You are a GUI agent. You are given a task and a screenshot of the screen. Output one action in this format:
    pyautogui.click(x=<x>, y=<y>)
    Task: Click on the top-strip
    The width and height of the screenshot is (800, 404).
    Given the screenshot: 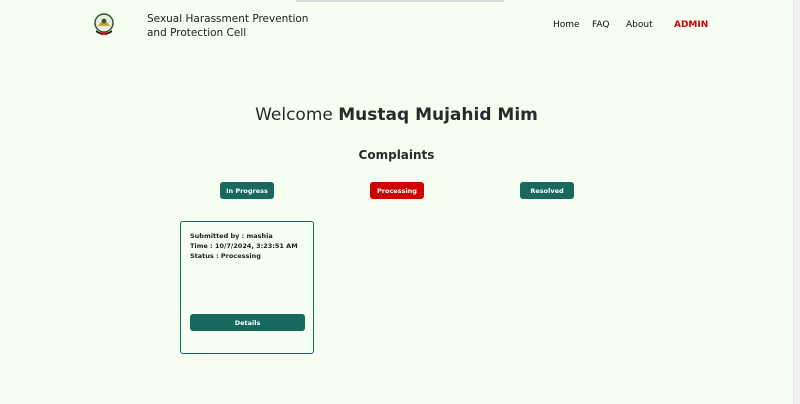 What is the action you would take?
    pyautogui.click(x=400, y=1)
    